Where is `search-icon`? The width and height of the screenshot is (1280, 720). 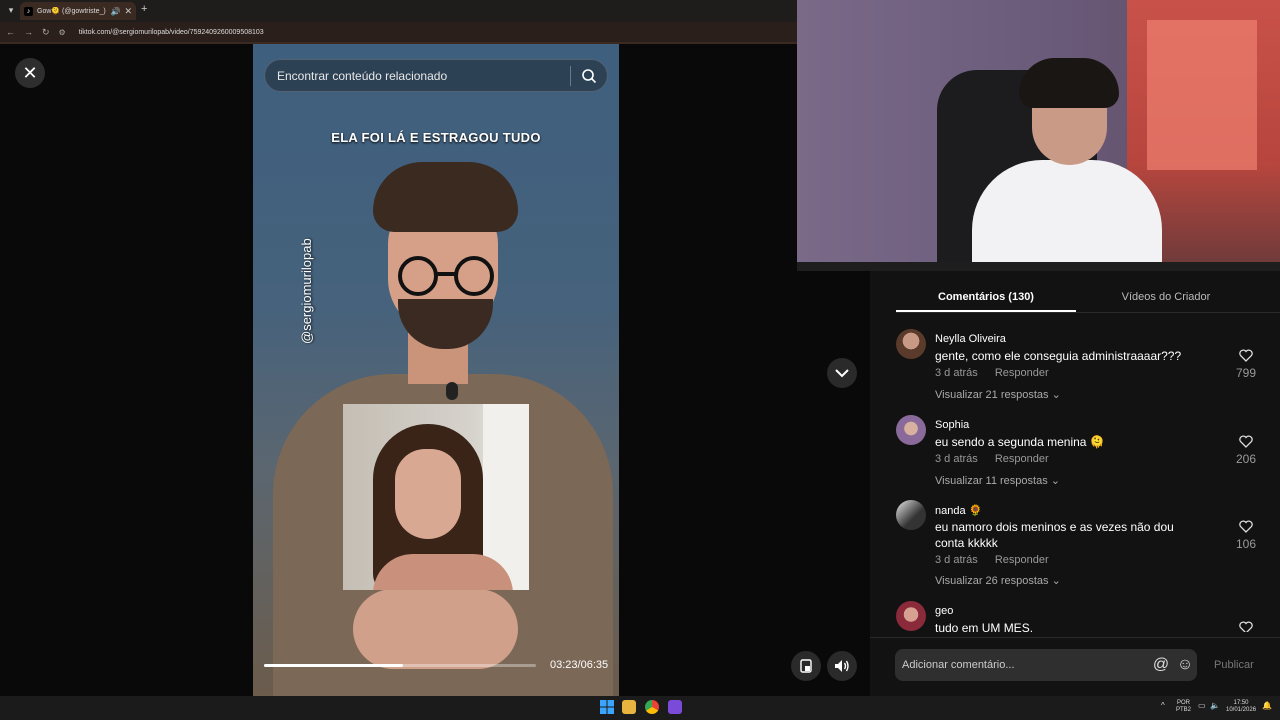 search-icon is located at coordinates (589, 76).